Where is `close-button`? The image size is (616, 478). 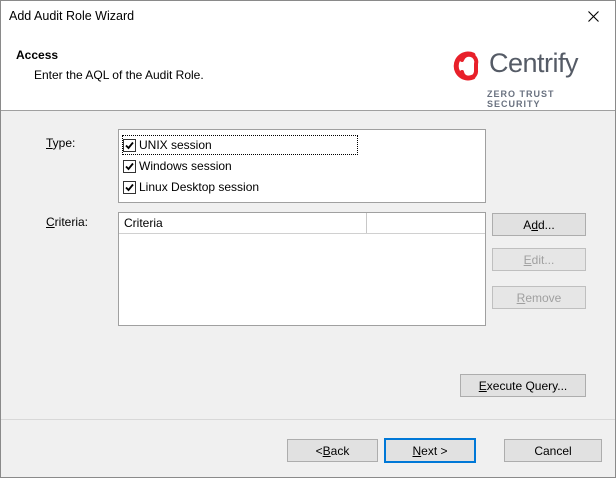
close-button is located at coordinates (593, 16).